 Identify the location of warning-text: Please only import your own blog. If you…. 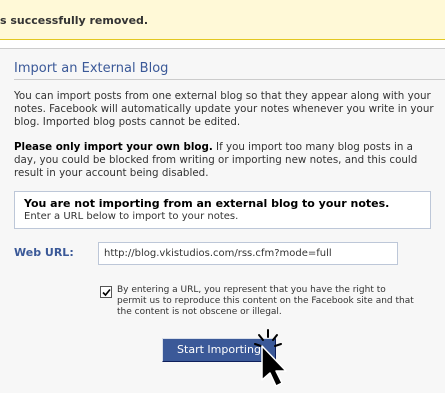
(224, 160).